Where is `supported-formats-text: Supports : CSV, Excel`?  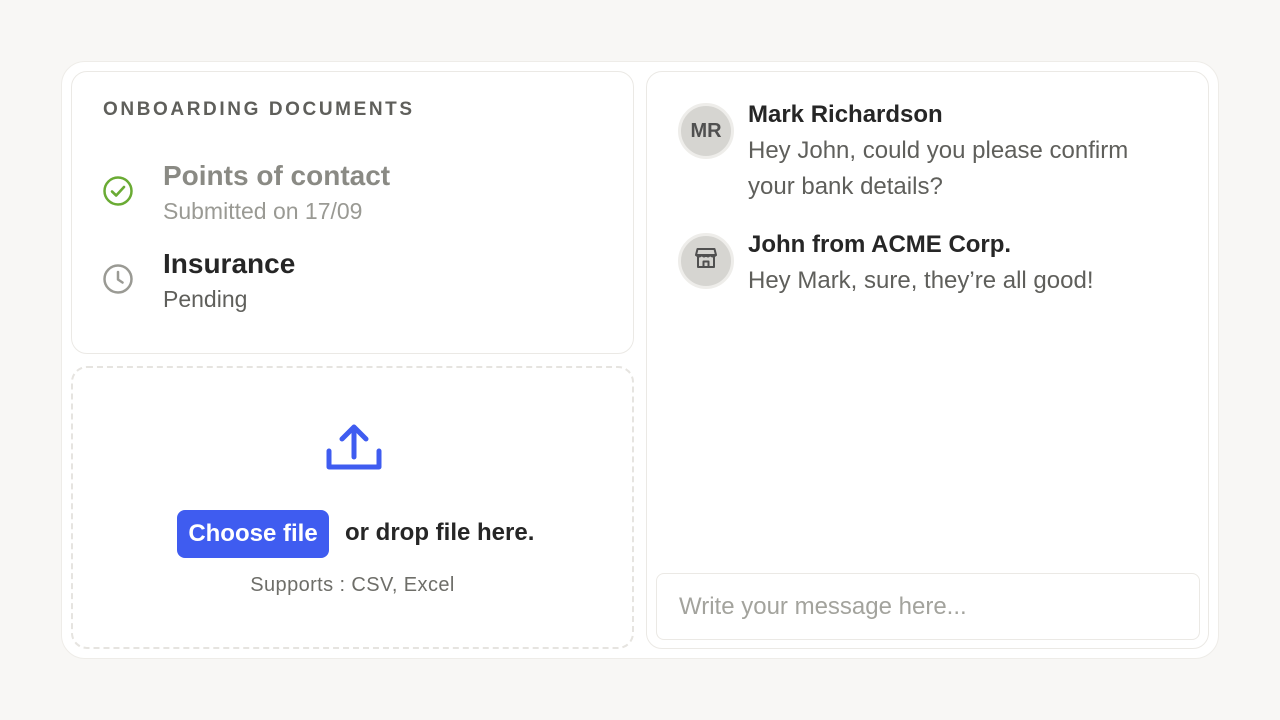 supported-formats-text: Supports : CSV, Excel is located at coordinates (352, 585).